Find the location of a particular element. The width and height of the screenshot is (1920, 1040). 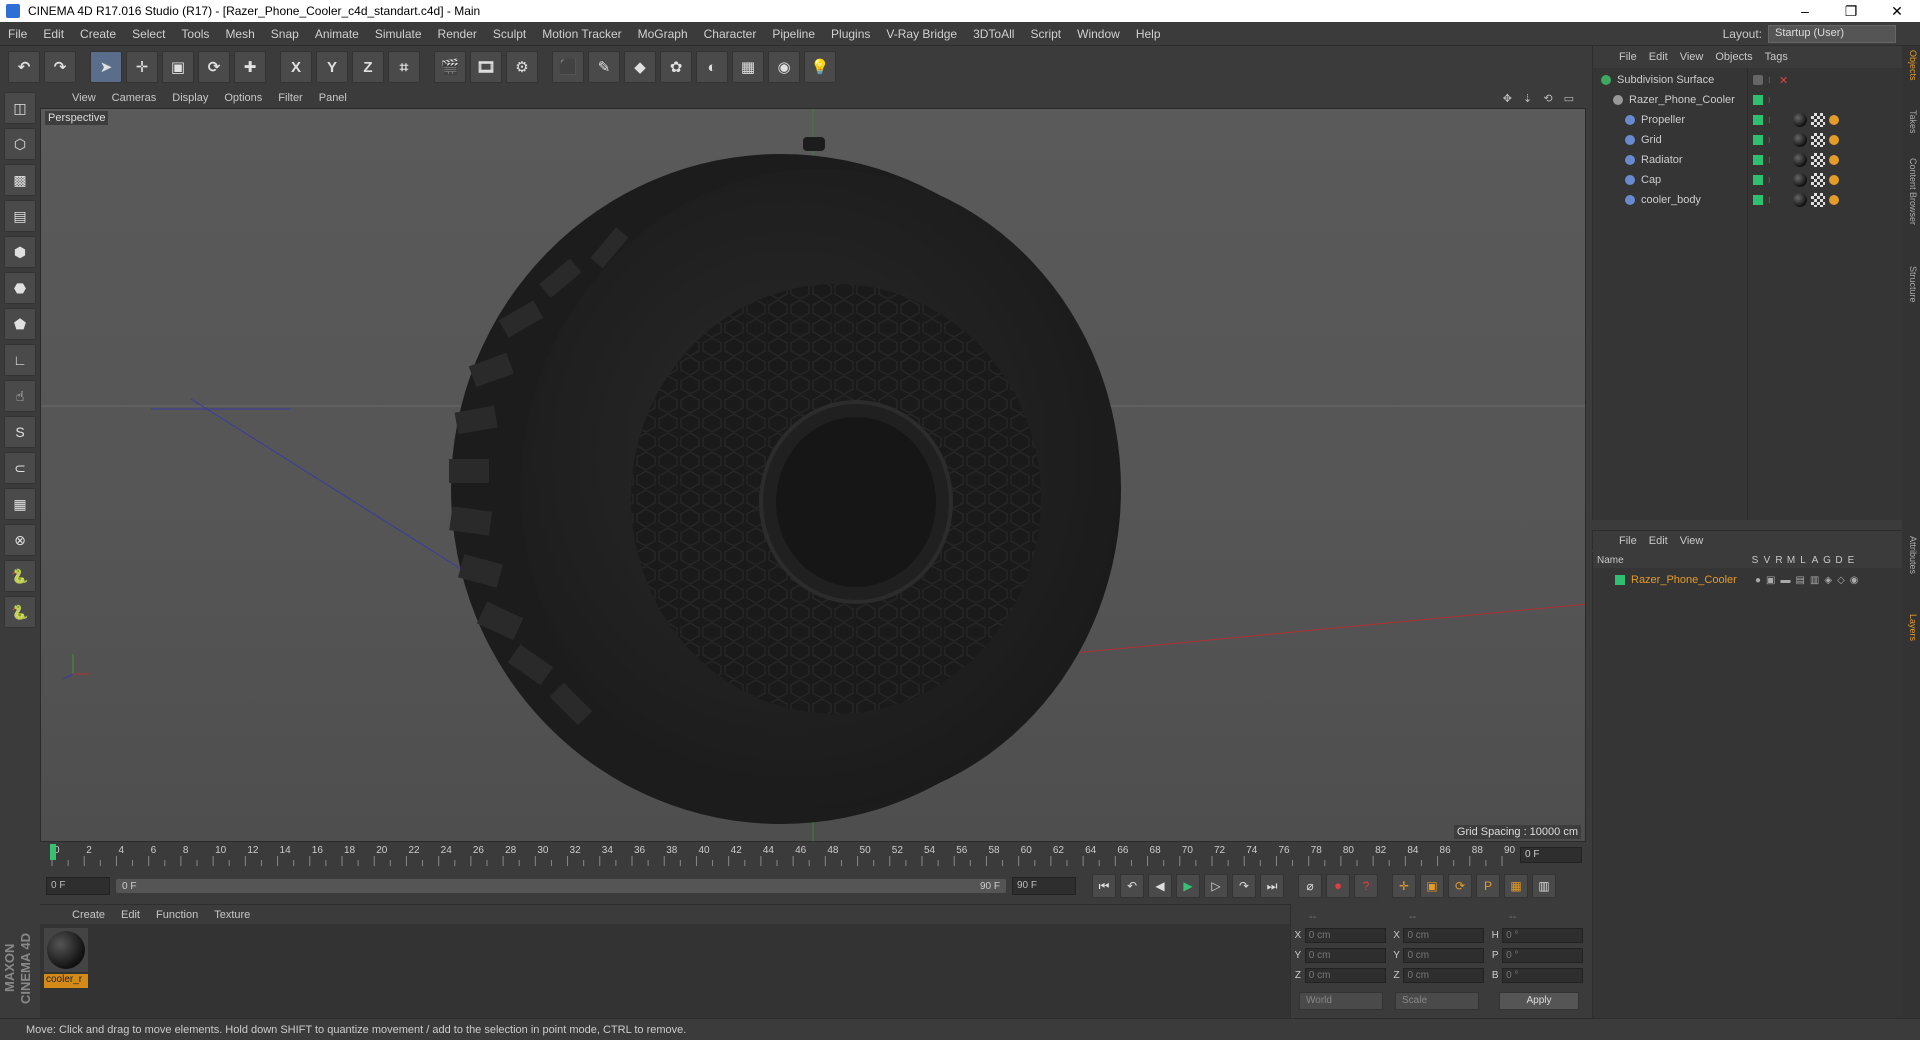

deformer-button: ◐ is located at coordinates (712, 67).